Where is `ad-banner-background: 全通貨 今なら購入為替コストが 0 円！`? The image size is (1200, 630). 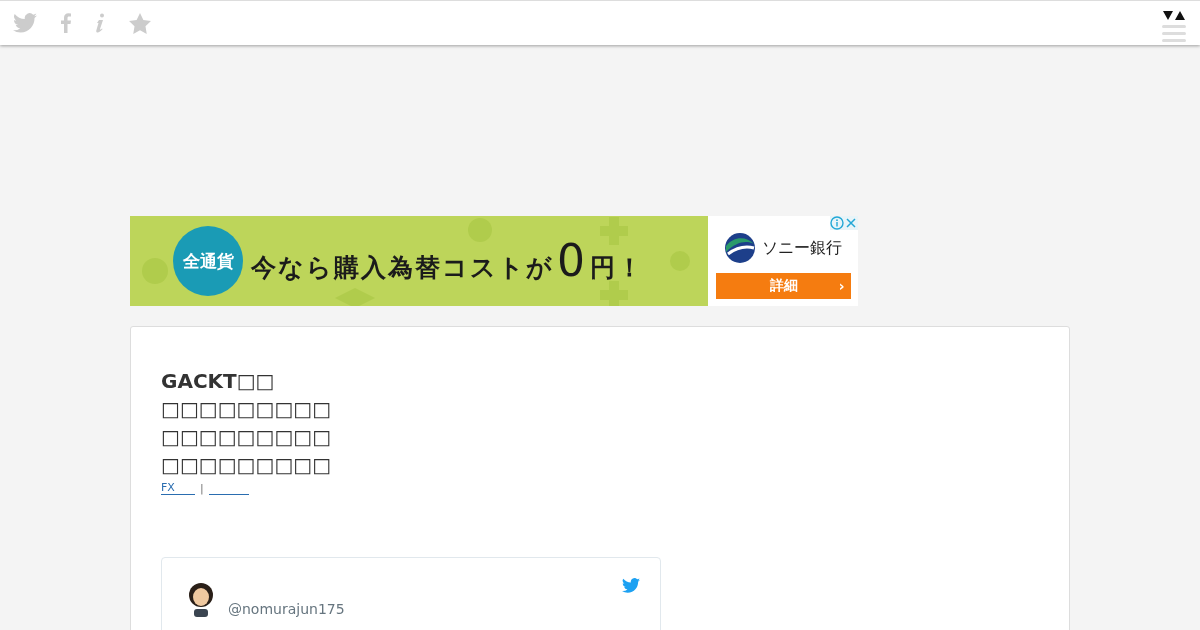
ad-banner-background: 全通貨 今なら購入為替コストが 0 円！ is located at coordinates (419, 261).